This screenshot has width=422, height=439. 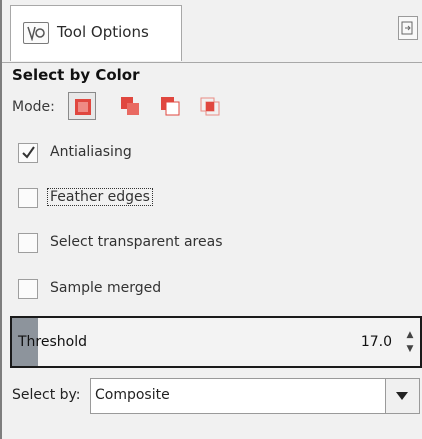 What do you see at coordinates (91, 152) in the screenshot?
I see `antialiasing-label: Antialiasing` at bounding box center [91, 152].